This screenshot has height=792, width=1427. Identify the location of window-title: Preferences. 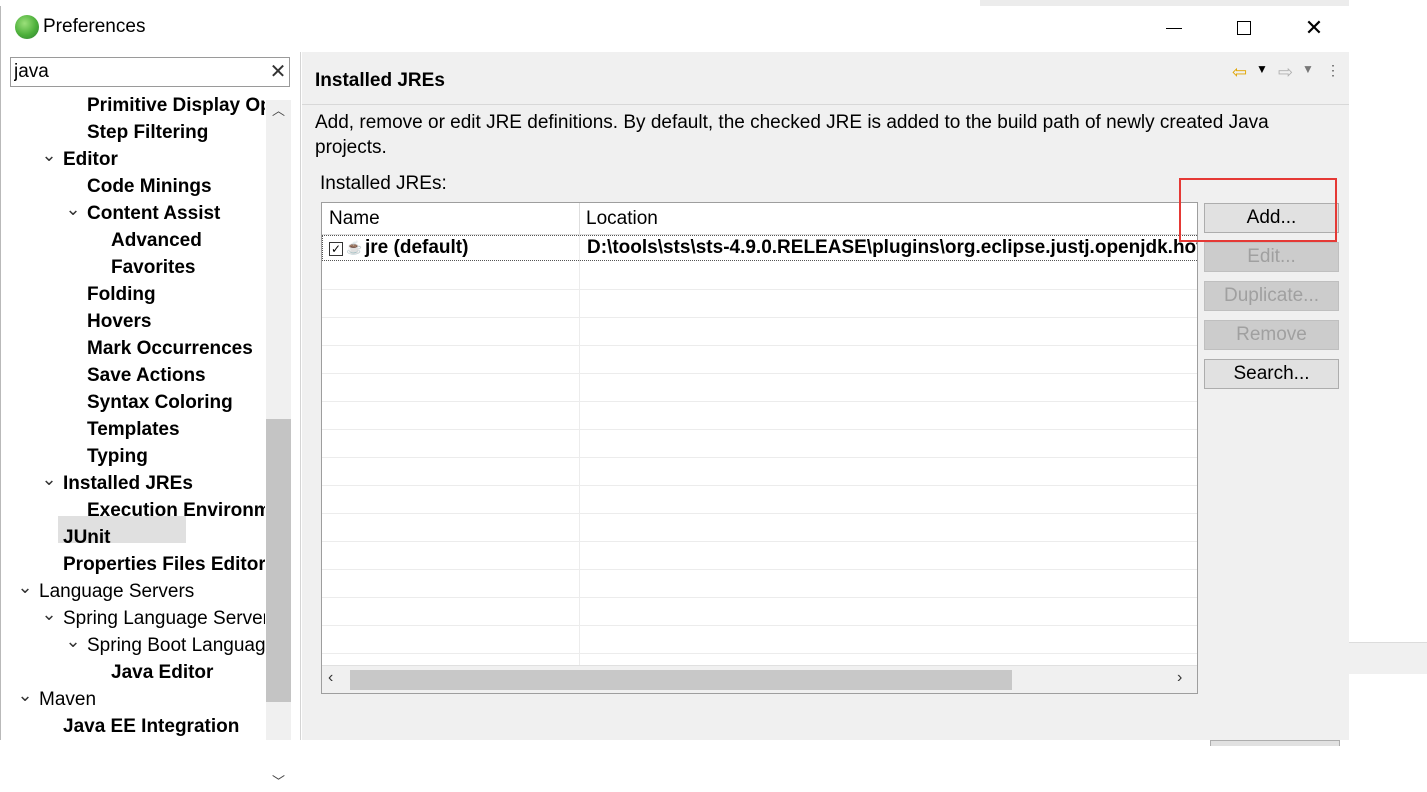
(94, 26).